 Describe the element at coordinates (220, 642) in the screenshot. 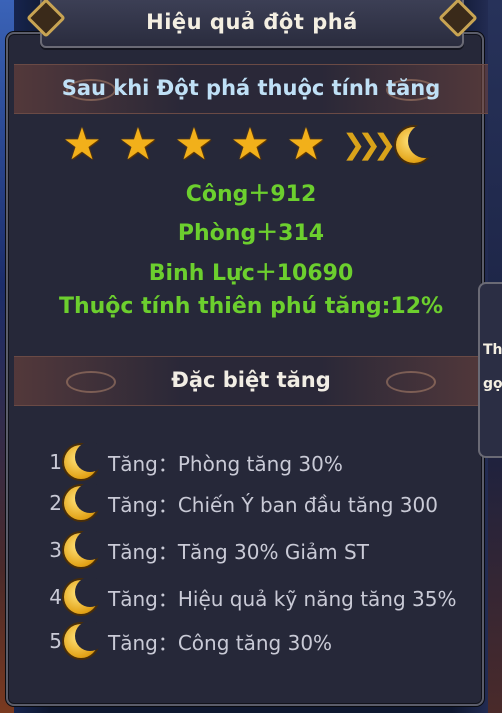

I see `item-text: Tăng：Công tăng 30%` at that location.